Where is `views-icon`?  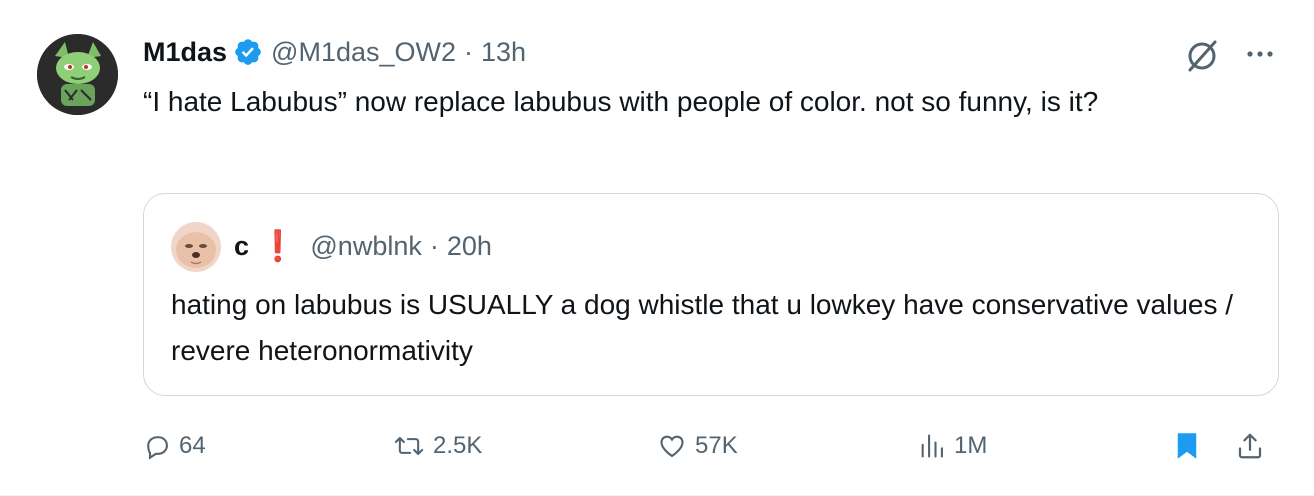
views-icon is located at coordinates (932, 446).